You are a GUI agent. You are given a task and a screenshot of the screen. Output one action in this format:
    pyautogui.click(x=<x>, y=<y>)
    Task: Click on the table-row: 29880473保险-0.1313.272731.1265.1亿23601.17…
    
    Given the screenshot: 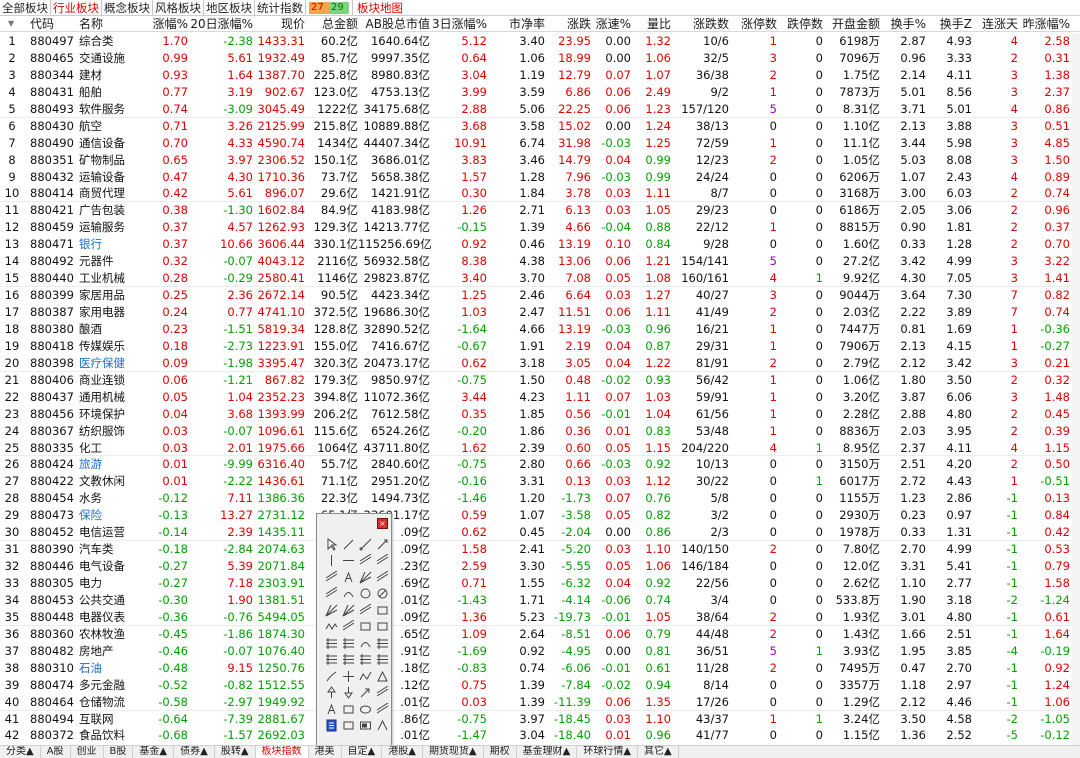 What is the action you would take?
    pyautogui.click(x=540, y=515)
    